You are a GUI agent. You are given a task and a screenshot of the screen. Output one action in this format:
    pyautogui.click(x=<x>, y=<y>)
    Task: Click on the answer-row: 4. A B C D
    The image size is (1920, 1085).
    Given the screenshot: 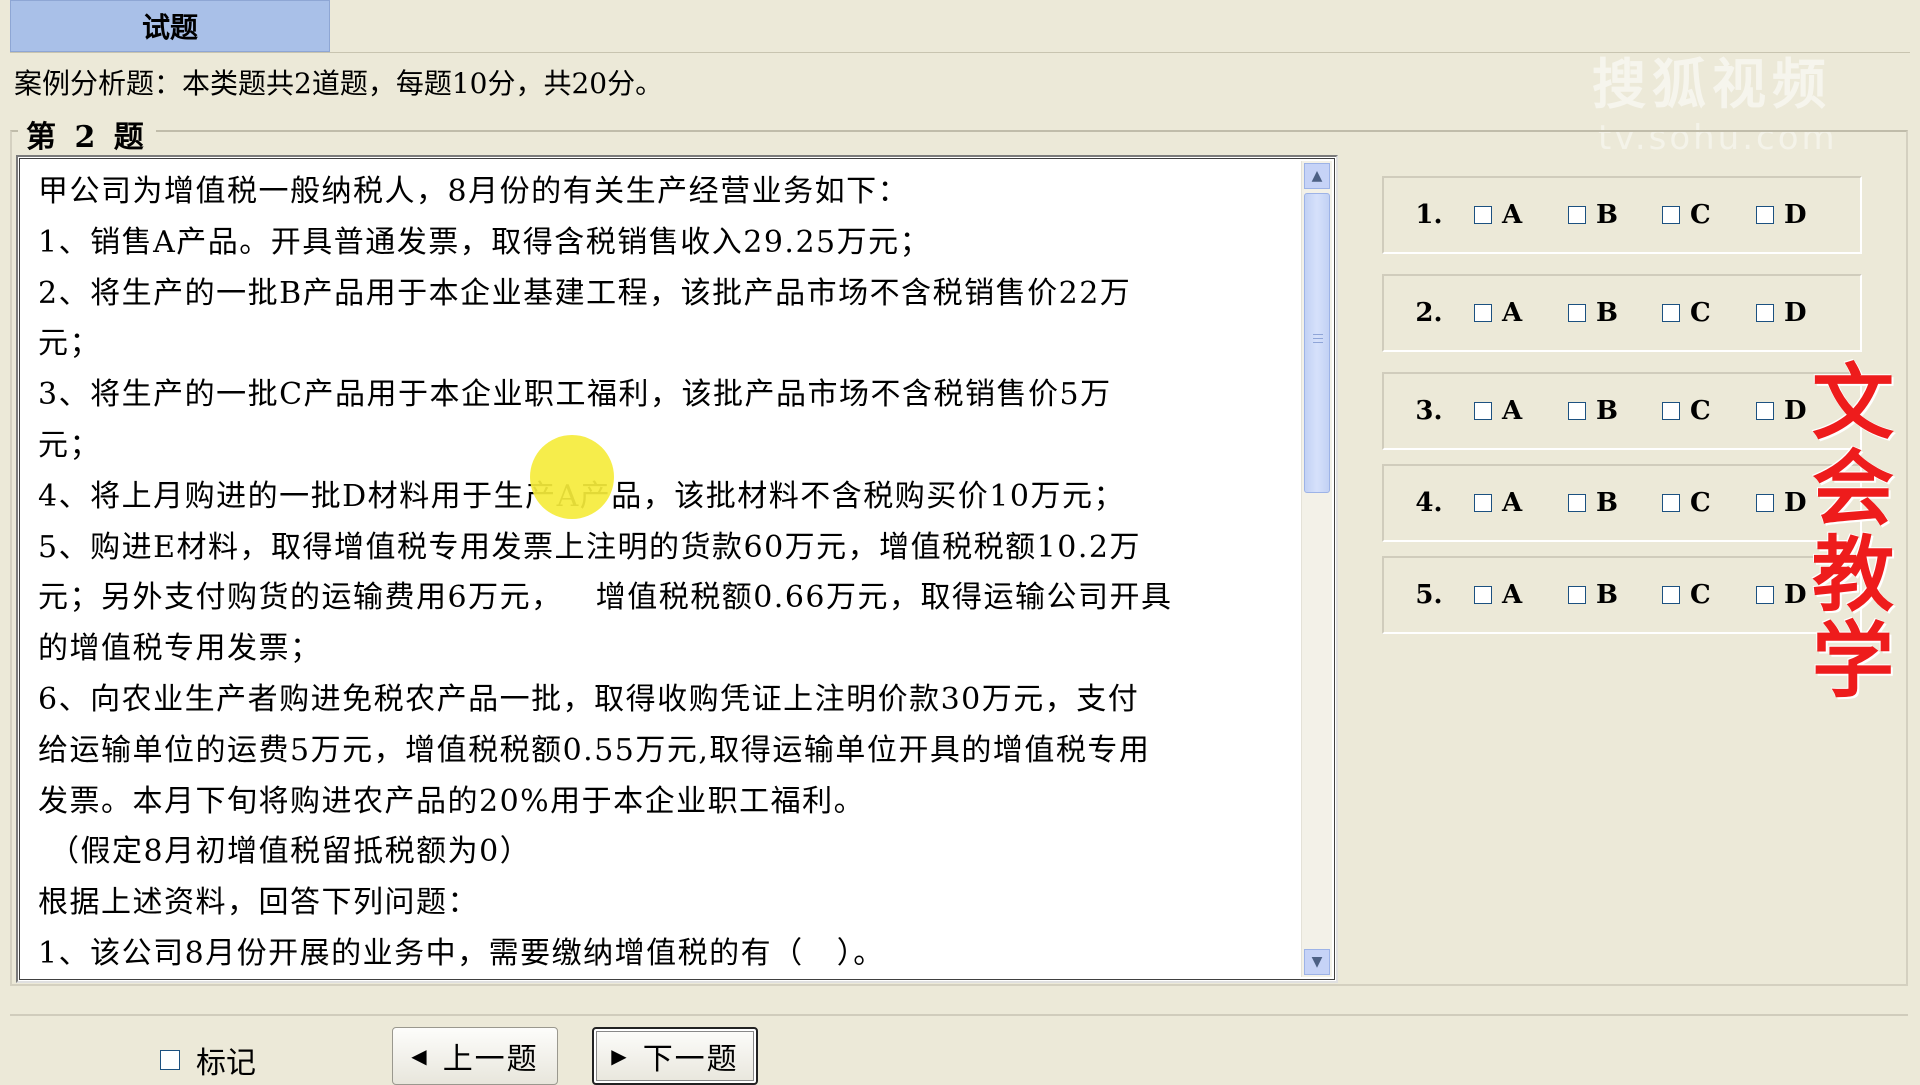 What is the action you would take?
    pyautogui.click(x=1622, y=503)
    